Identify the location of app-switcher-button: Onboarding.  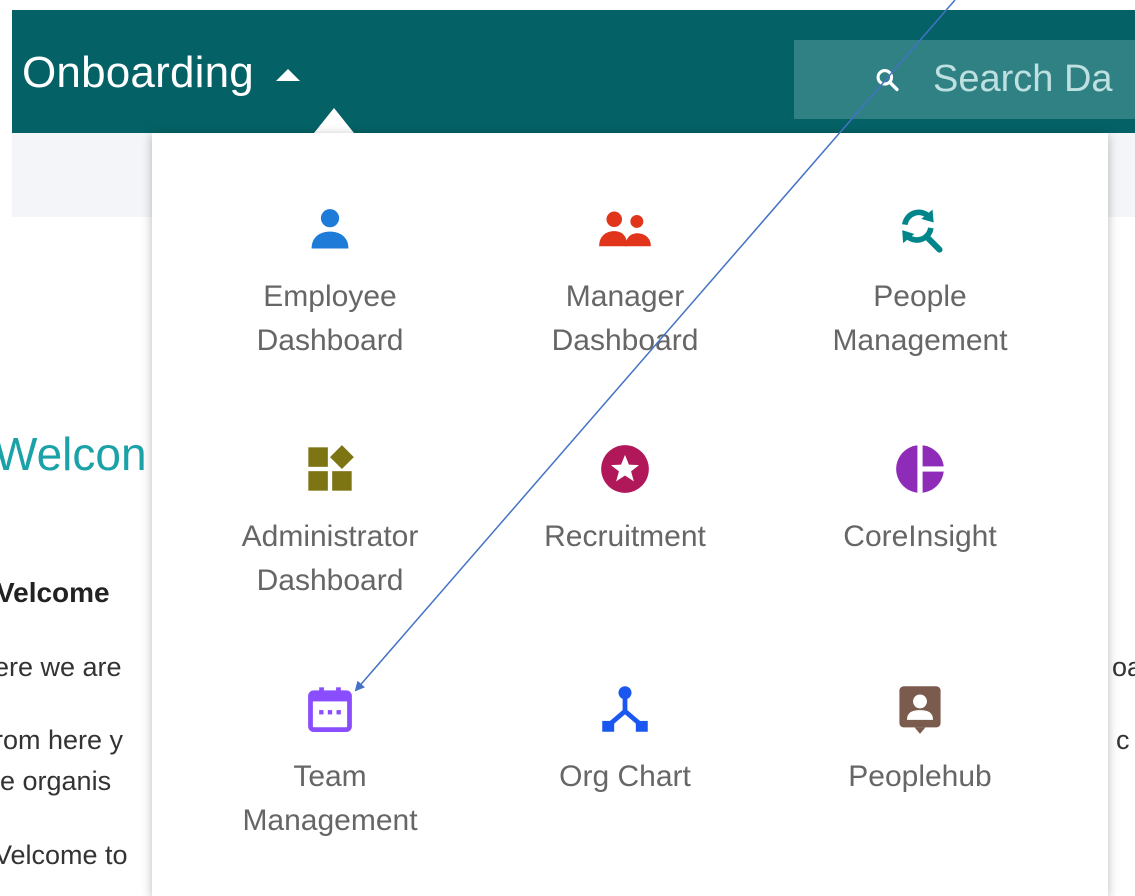
(161, 73).